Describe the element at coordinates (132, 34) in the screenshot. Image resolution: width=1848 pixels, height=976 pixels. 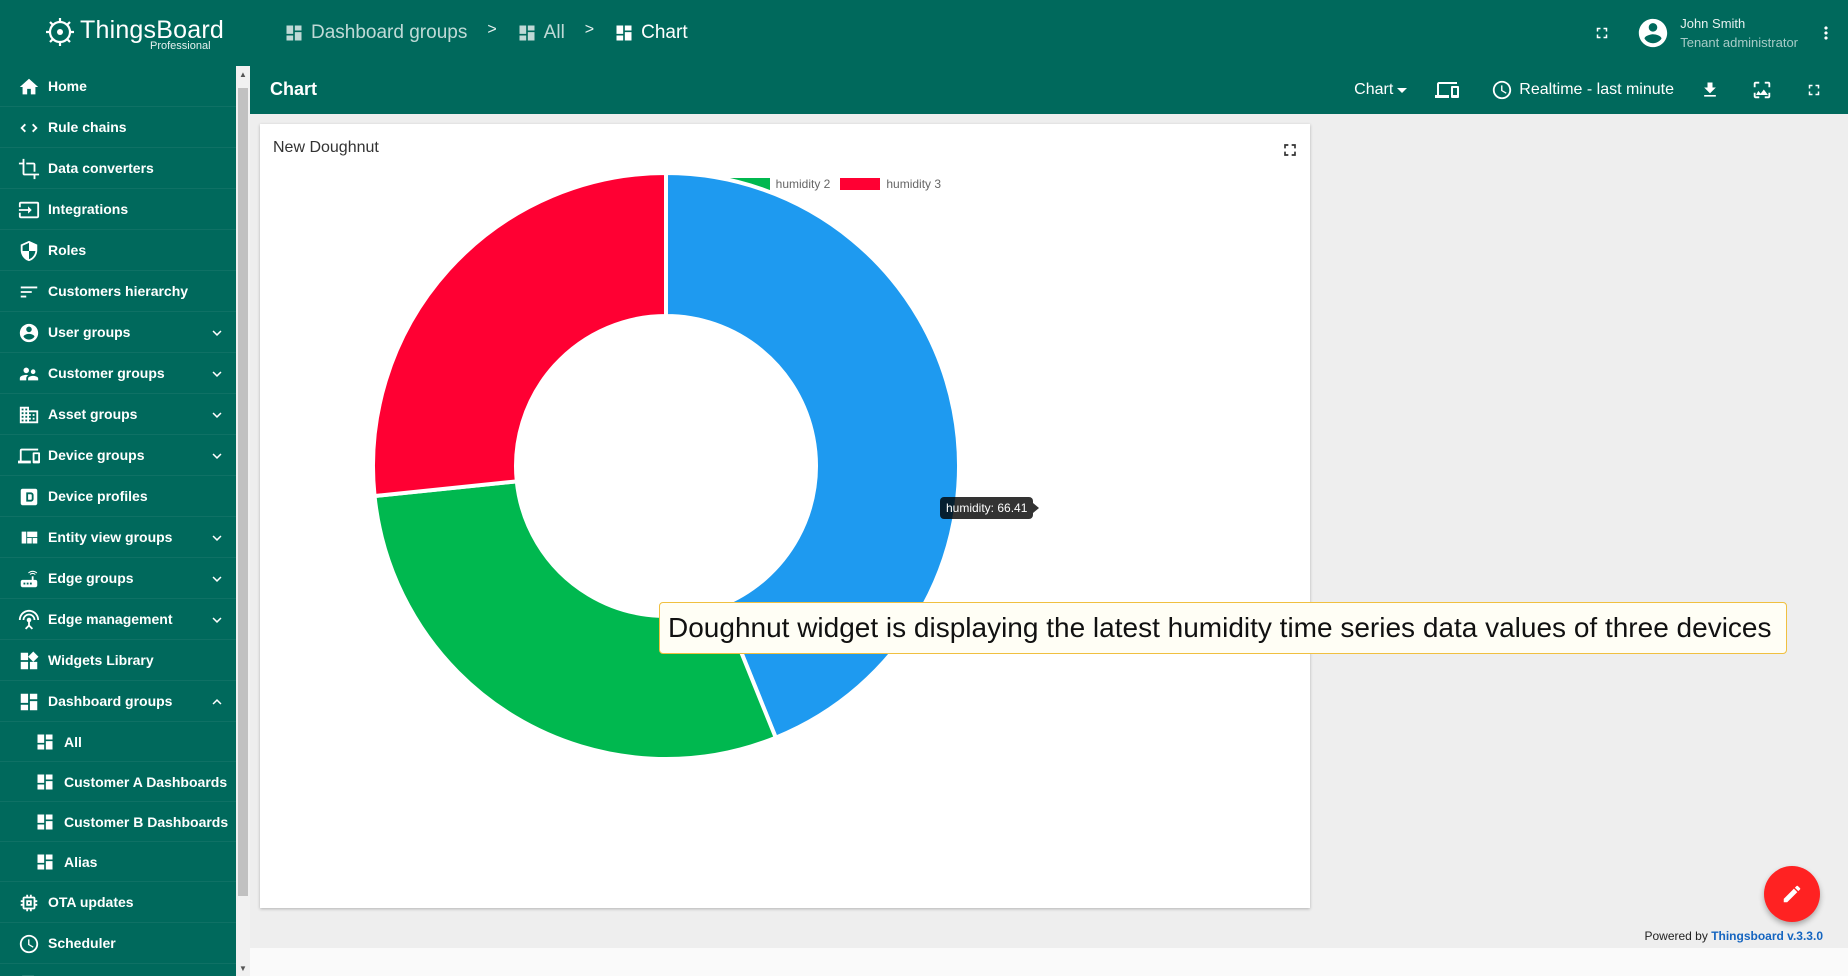
I see `logo: ThingsBoard Professional` at that location.